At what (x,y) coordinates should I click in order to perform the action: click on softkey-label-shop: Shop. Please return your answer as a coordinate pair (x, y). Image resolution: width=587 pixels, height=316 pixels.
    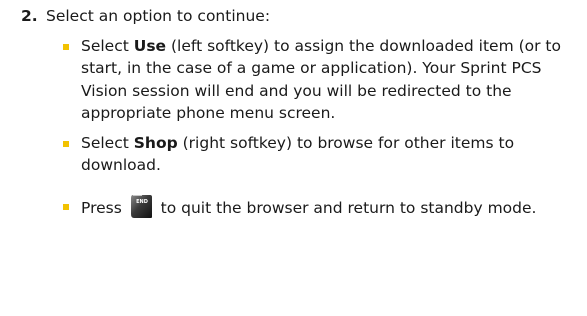
    Looking at the image, I should click on (155, 143).